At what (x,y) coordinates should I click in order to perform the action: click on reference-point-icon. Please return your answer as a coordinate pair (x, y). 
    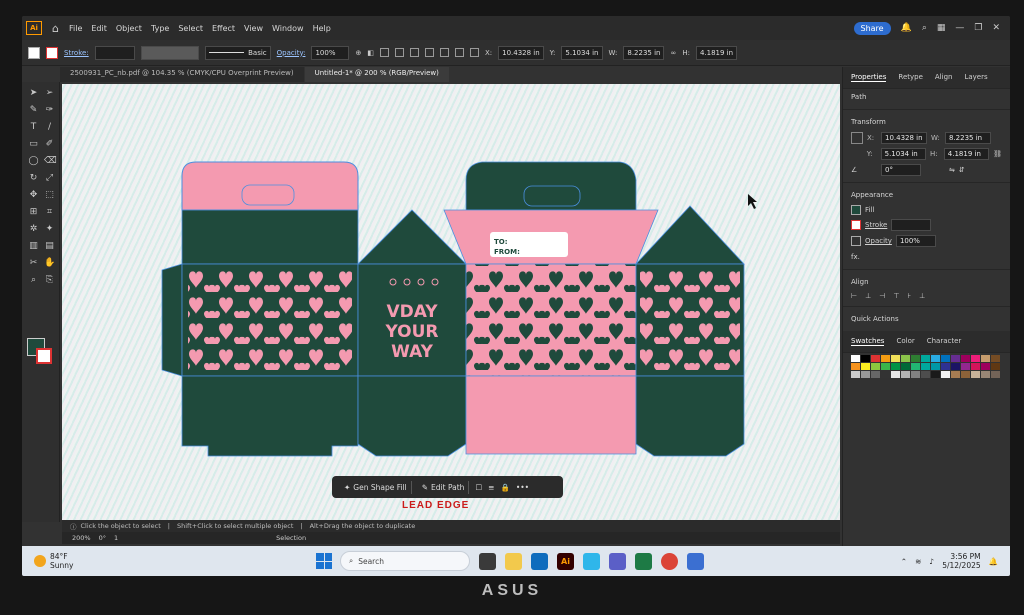
    Looking at the image, I should click on (474, 52).